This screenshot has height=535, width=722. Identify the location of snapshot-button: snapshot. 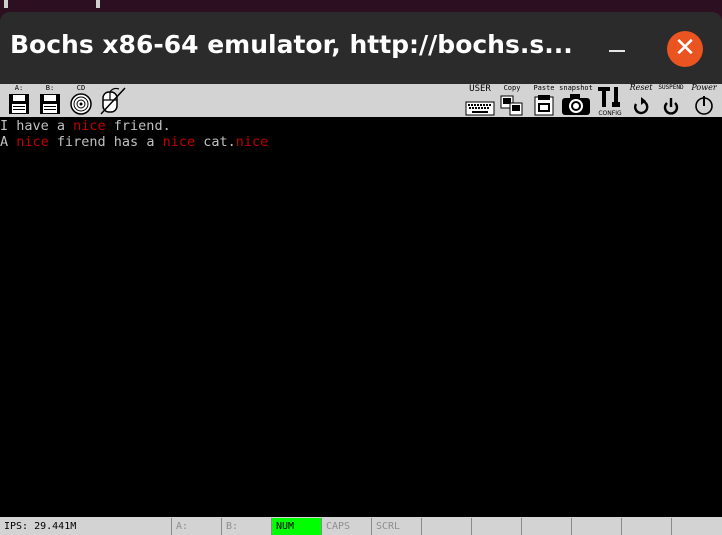
(576, 100).